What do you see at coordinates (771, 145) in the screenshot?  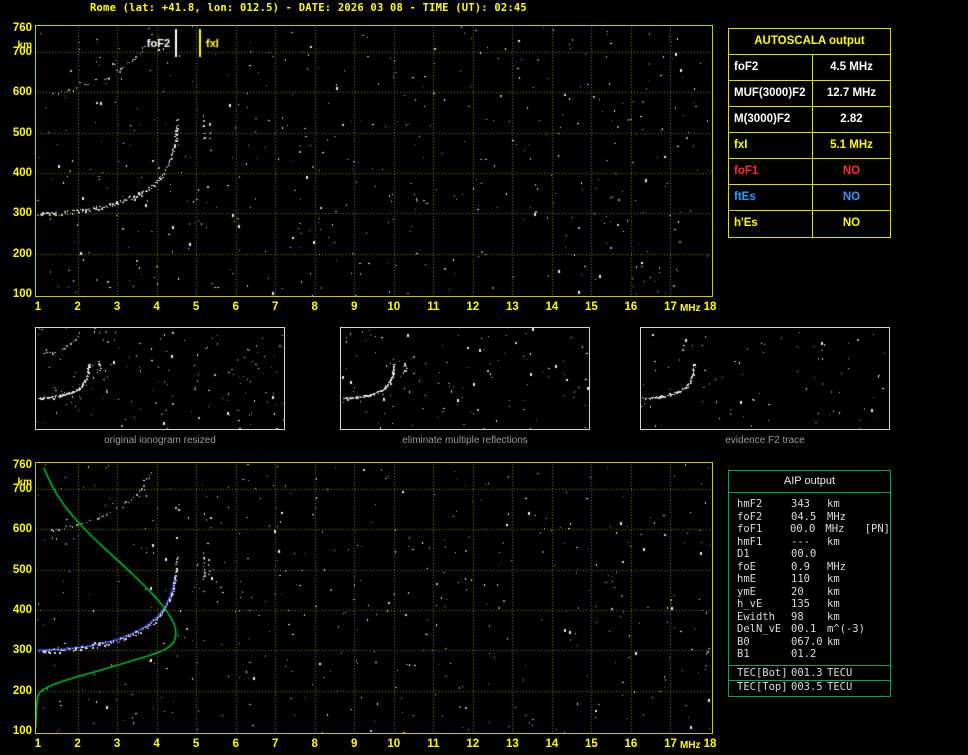 I see `parameter-label: fxI` at bounding box center [771, 145].